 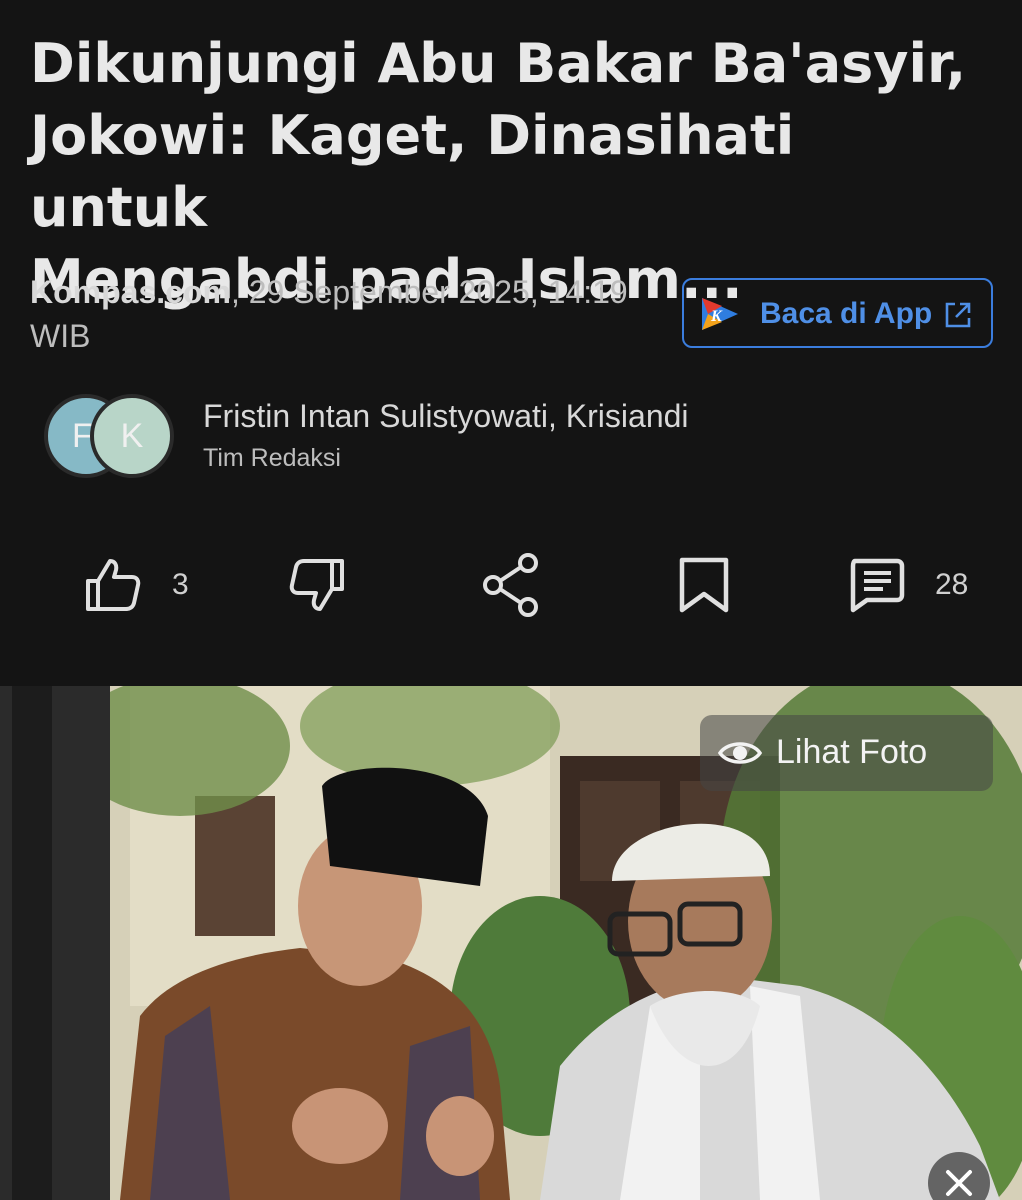 I want to click on bookmark-button, so click(x=704, y=585).